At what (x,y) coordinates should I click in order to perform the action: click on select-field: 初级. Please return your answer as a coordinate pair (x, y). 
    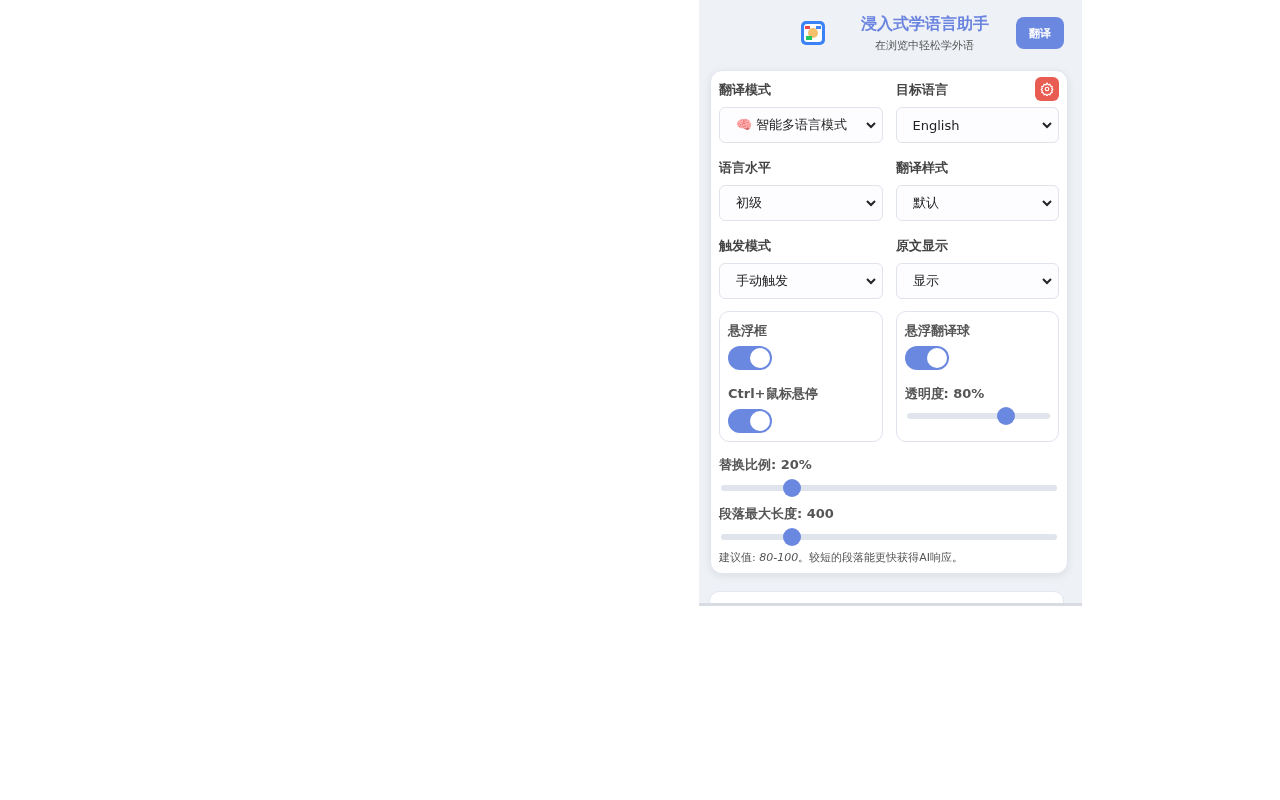
    Looking at the image, I should click on (801, 203).